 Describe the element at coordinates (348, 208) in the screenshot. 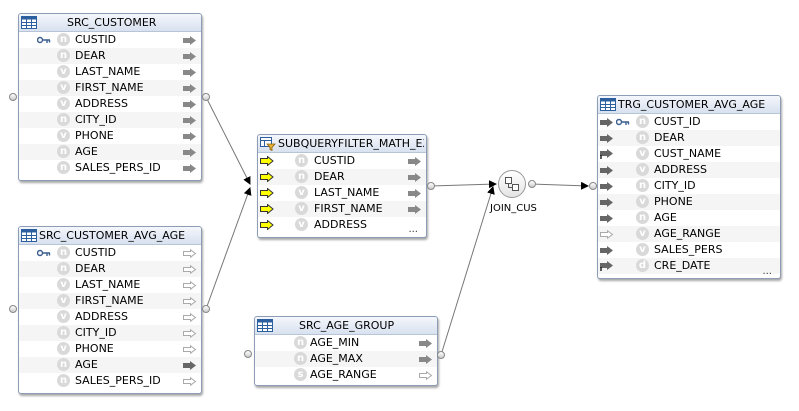

I see `column-name: FIRST_NAME` at that location.